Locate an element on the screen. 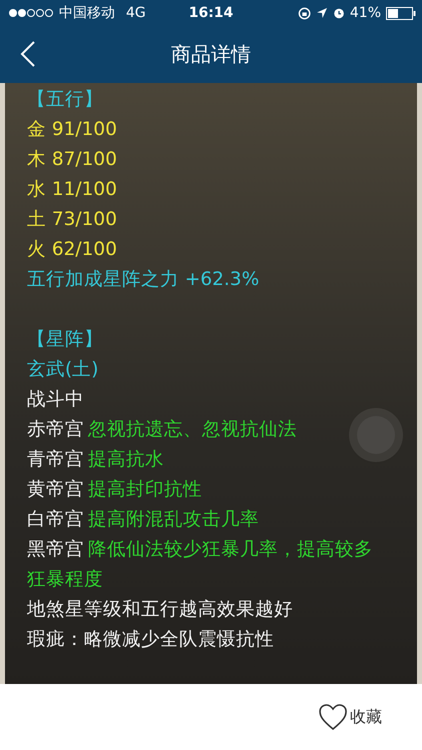 The image size is (422, 750). rotation-lock-icon is located at coordinates (304, 13).